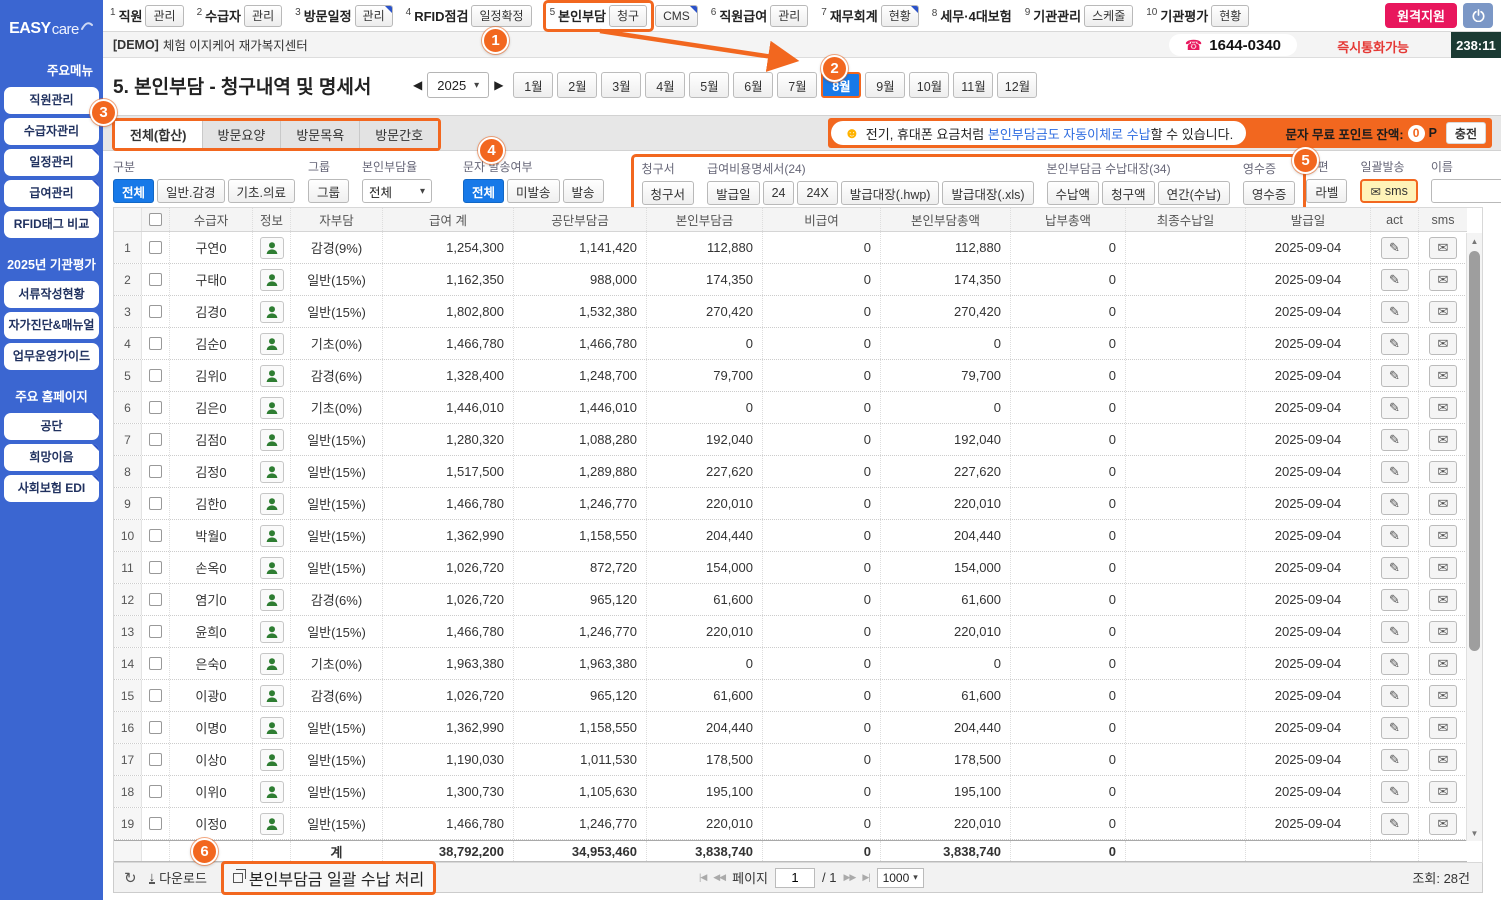  Describe the element at coordinates (51, 131) in the screenshot. I see `sidebar-item-수급자관리: 수급자관리` at that location.